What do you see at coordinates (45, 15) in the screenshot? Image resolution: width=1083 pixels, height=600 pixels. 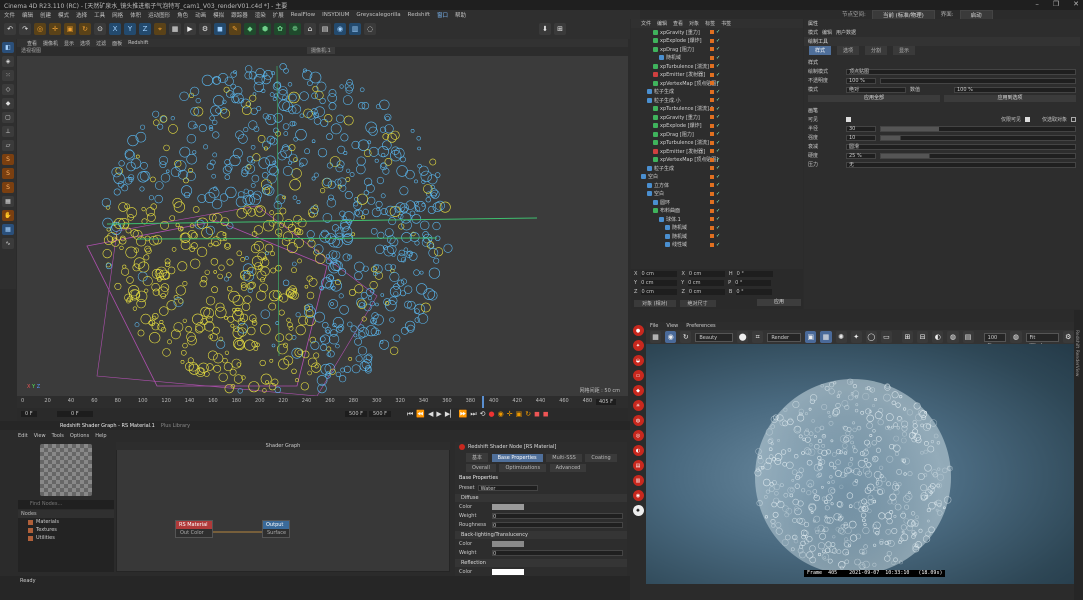 I see `menu-item: 创建` at bounding box center [45, 15].